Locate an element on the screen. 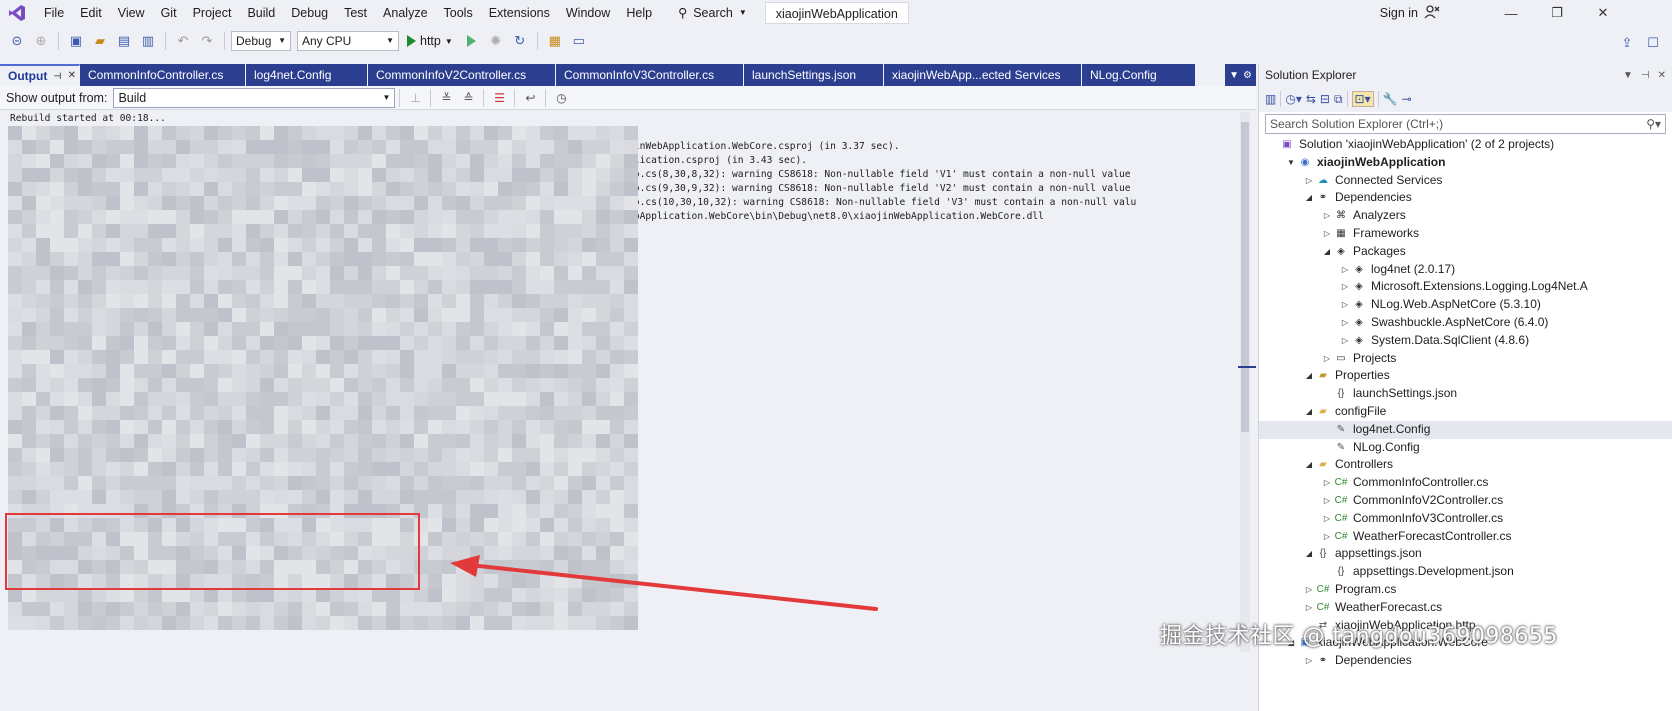 The image size is (1672, 711). menu-debug: Debug is located at coordinates (309, 13).